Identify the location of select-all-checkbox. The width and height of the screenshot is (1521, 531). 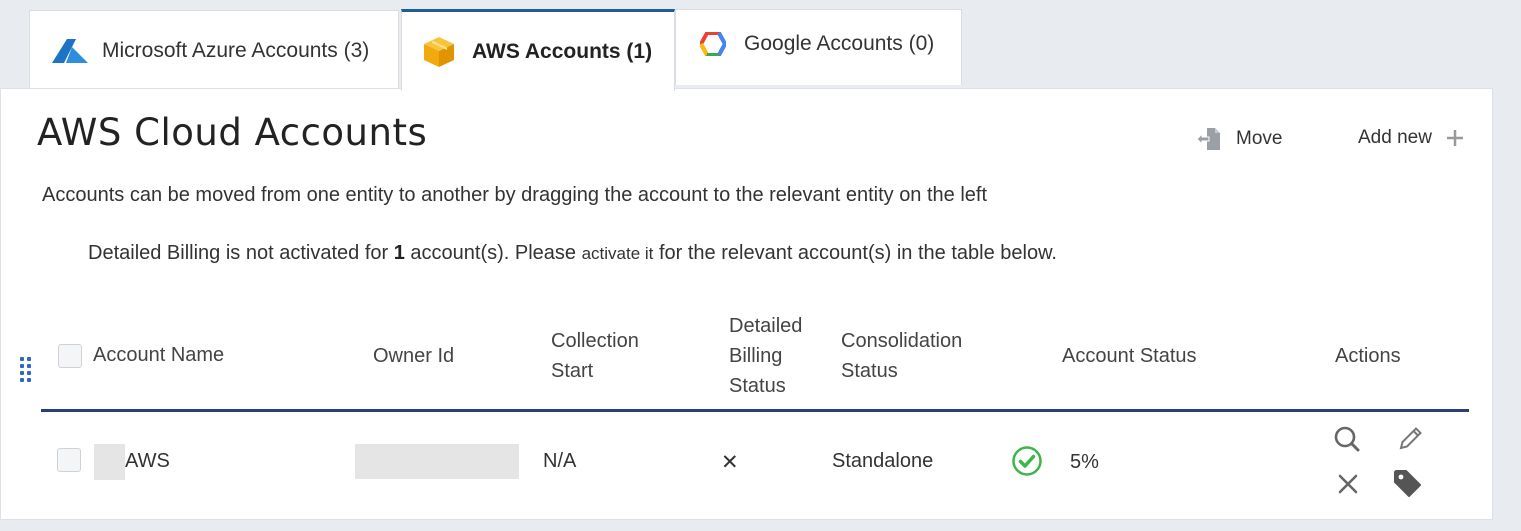
(70, 356).